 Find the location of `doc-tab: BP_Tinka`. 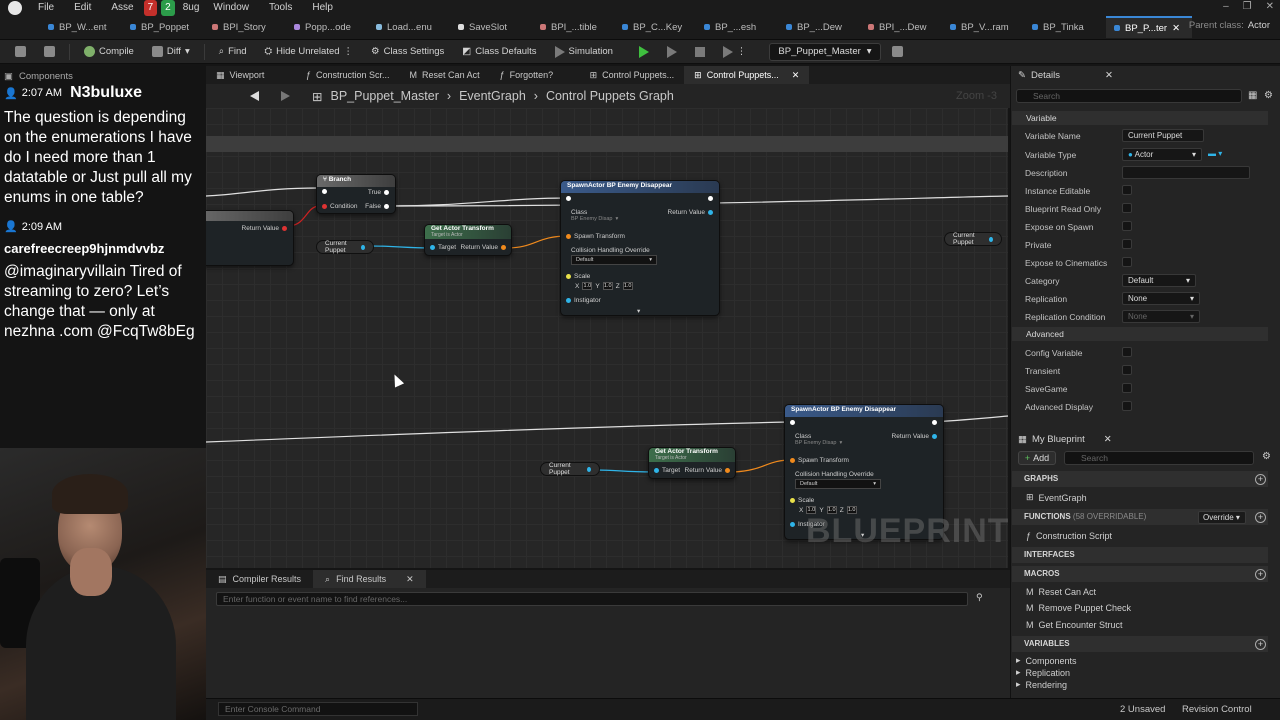

doc-tab: BP_Tinka is located at coordinates (1065, 27).